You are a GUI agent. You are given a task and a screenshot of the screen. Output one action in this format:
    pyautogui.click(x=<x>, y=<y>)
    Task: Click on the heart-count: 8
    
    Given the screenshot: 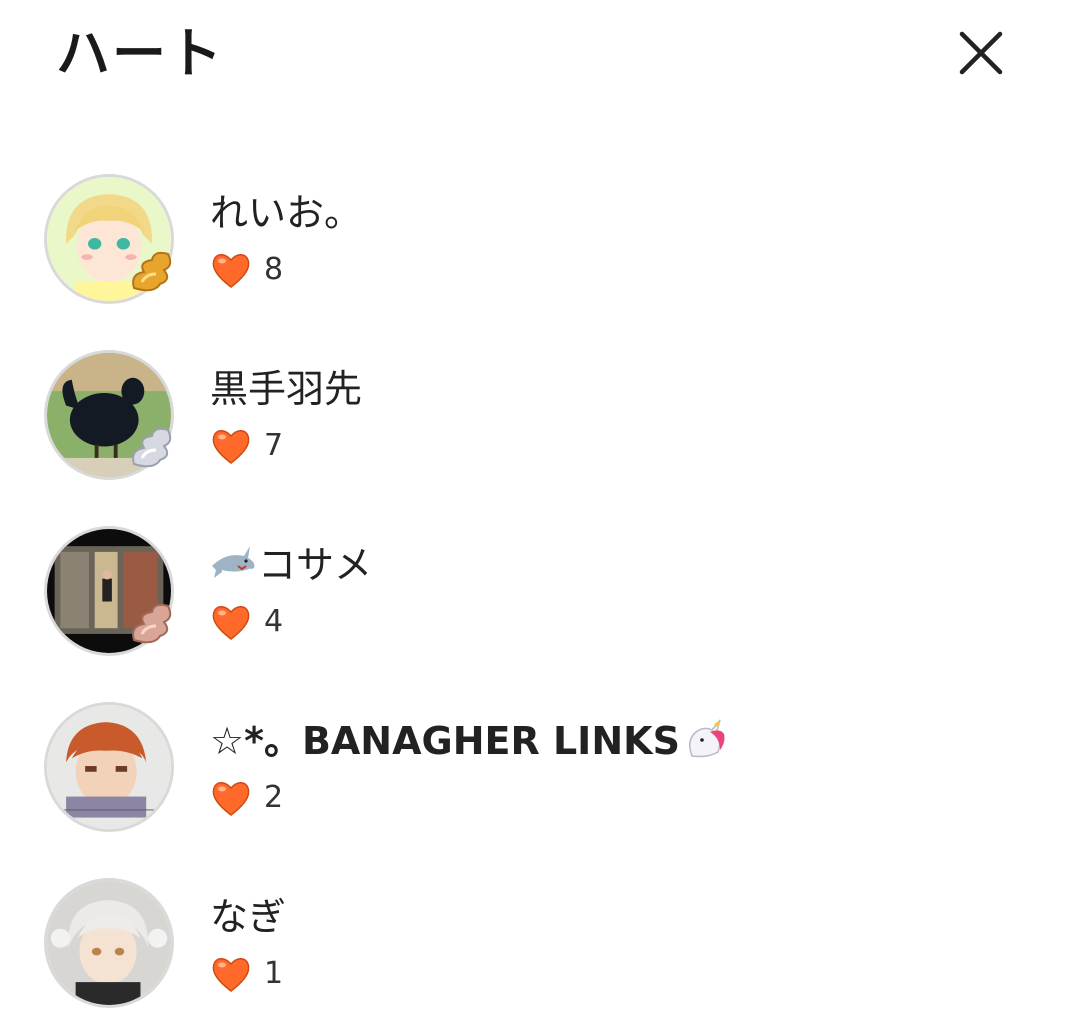 What is the action you would take?
    pyautogui.click(x=246, y=270)
    